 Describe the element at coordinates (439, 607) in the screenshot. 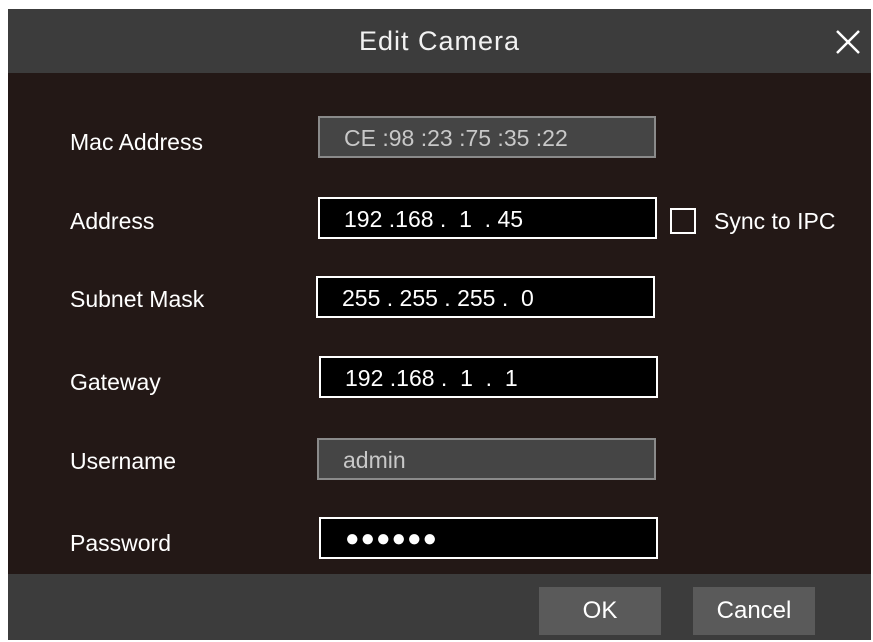

I see `dialog-footer: OK Cancel` at that location.